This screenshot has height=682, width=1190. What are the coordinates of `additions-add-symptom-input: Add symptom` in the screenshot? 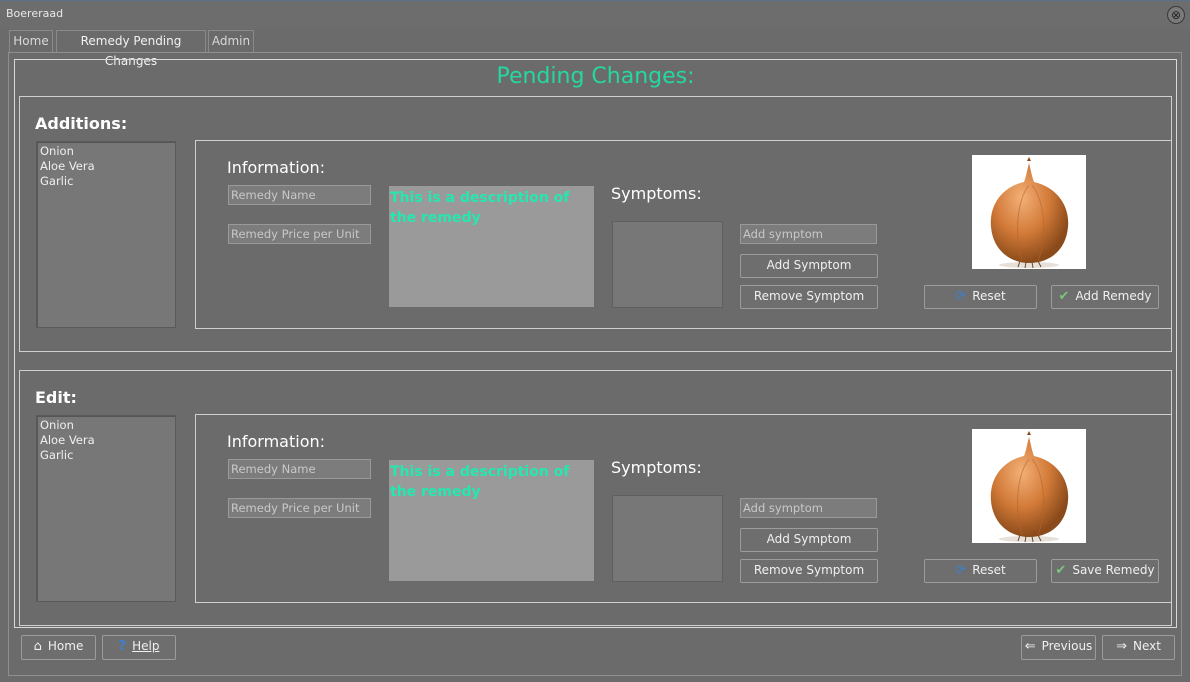 It's located at (808, 234).